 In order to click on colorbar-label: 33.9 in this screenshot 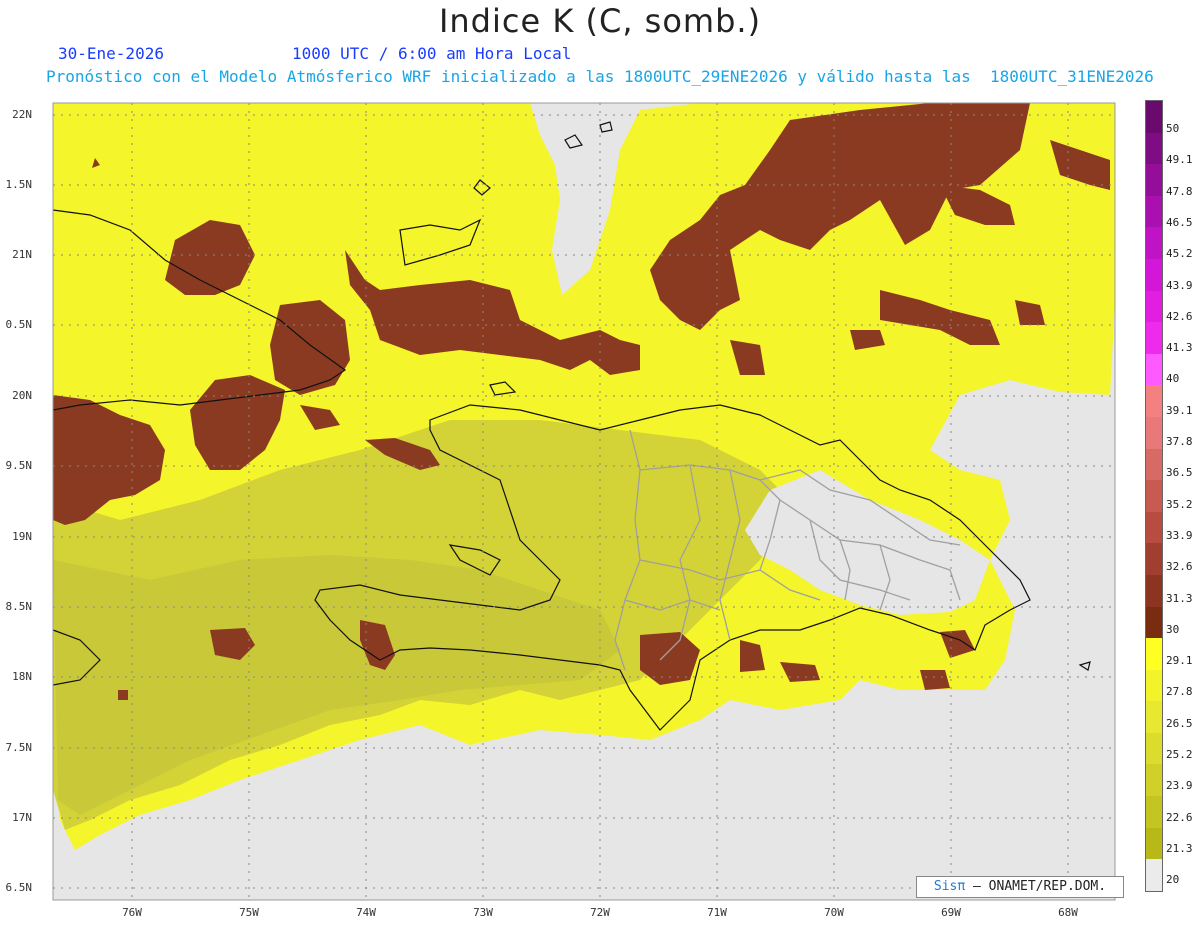, I will do `click(1179, 535)`.